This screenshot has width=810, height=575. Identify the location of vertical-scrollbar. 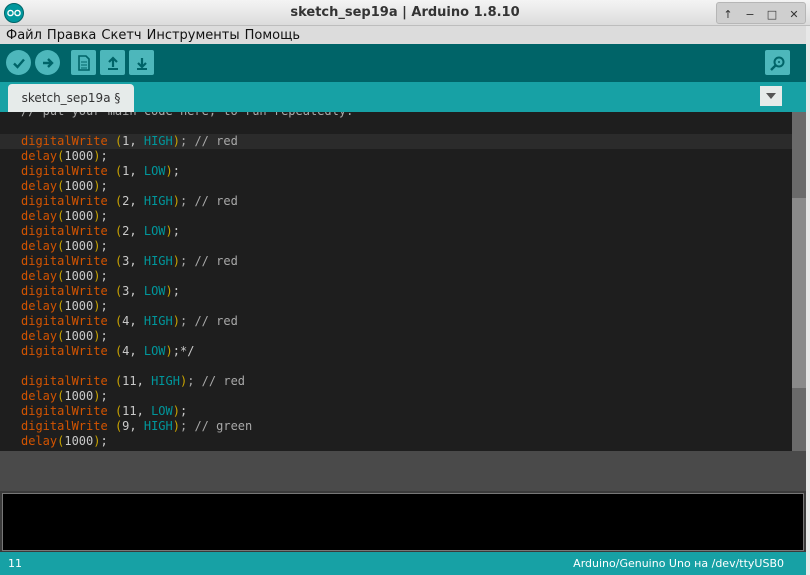
(799, 281).